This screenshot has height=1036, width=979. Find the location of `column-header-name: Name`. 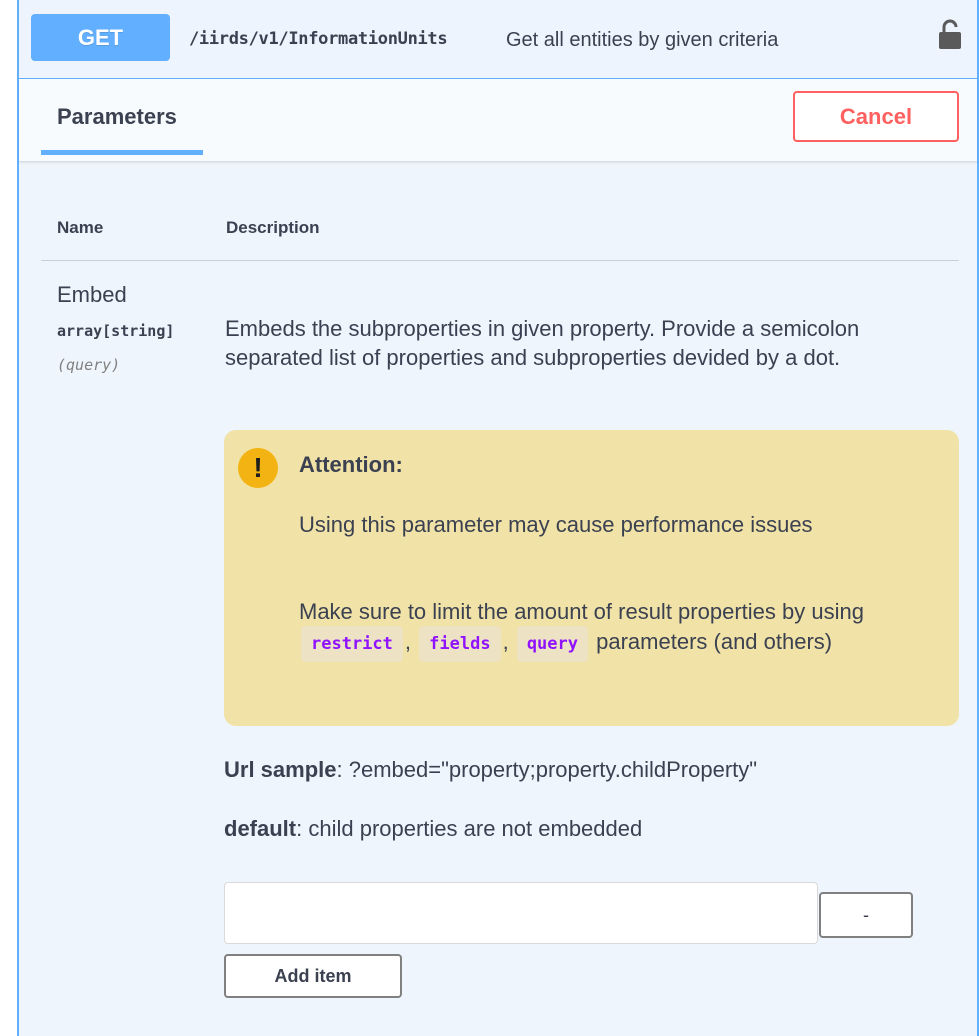

column-header-name: Name is located at coordinates (80, 227).